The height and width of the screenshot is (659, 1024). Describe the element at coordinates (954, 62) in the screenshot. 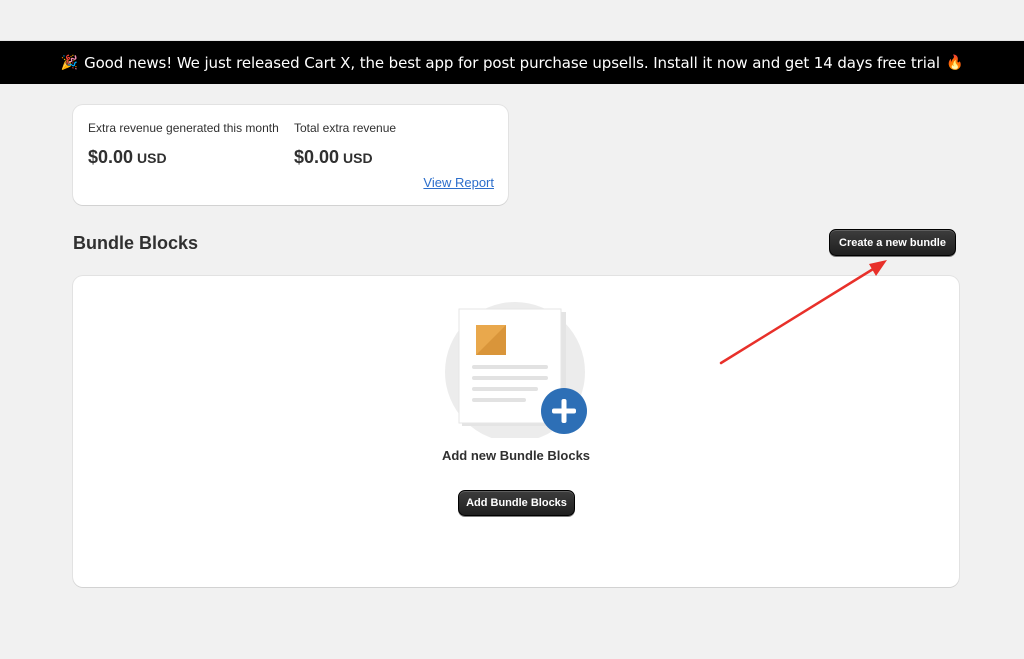

I see `fire-icon: 🔥` at that location.